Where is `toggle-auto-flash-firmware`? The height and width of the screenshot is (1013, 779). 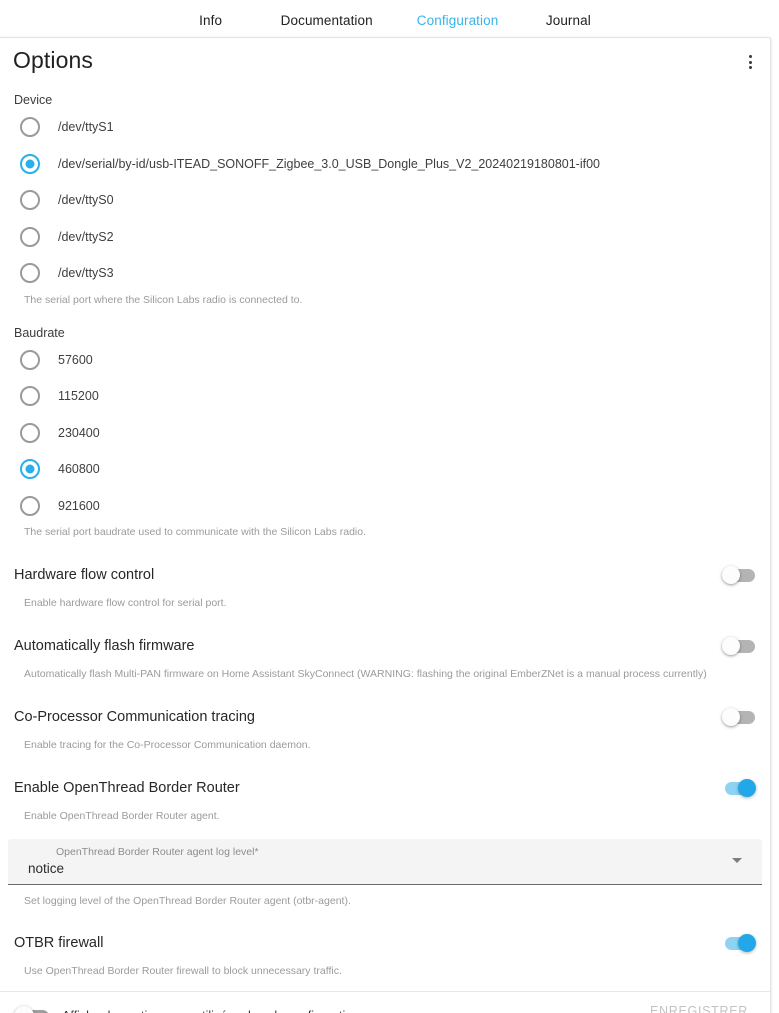 toggle-auto-flash-firmware is located at coordinates (739, 646).